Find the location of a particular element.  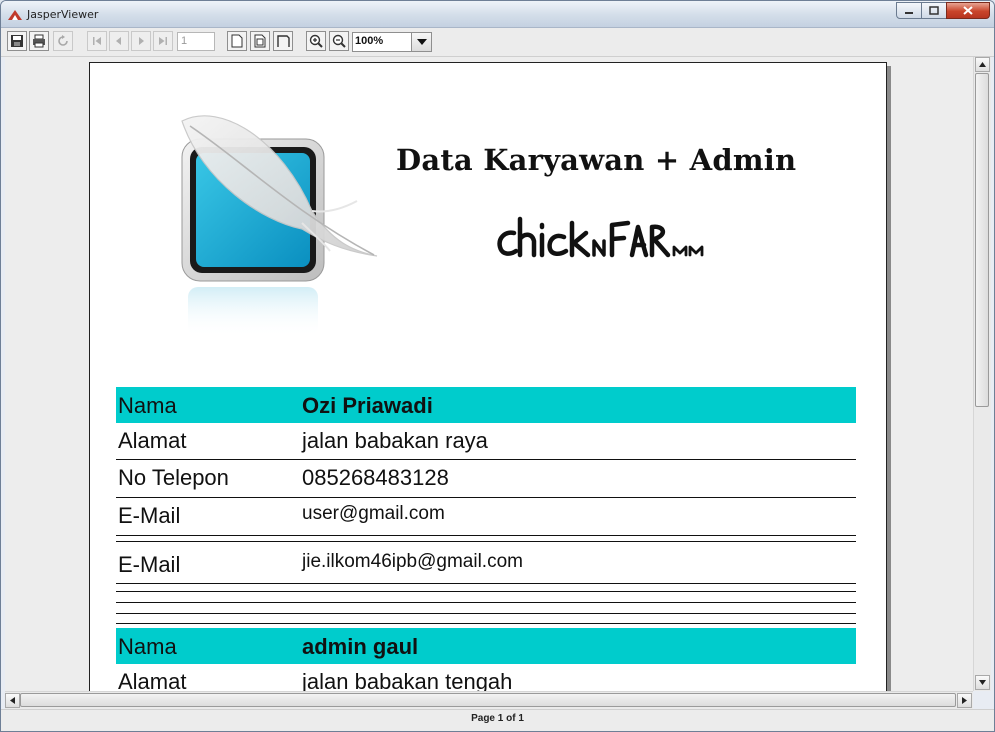

first-page-icon is located at coordinates (97, 41).